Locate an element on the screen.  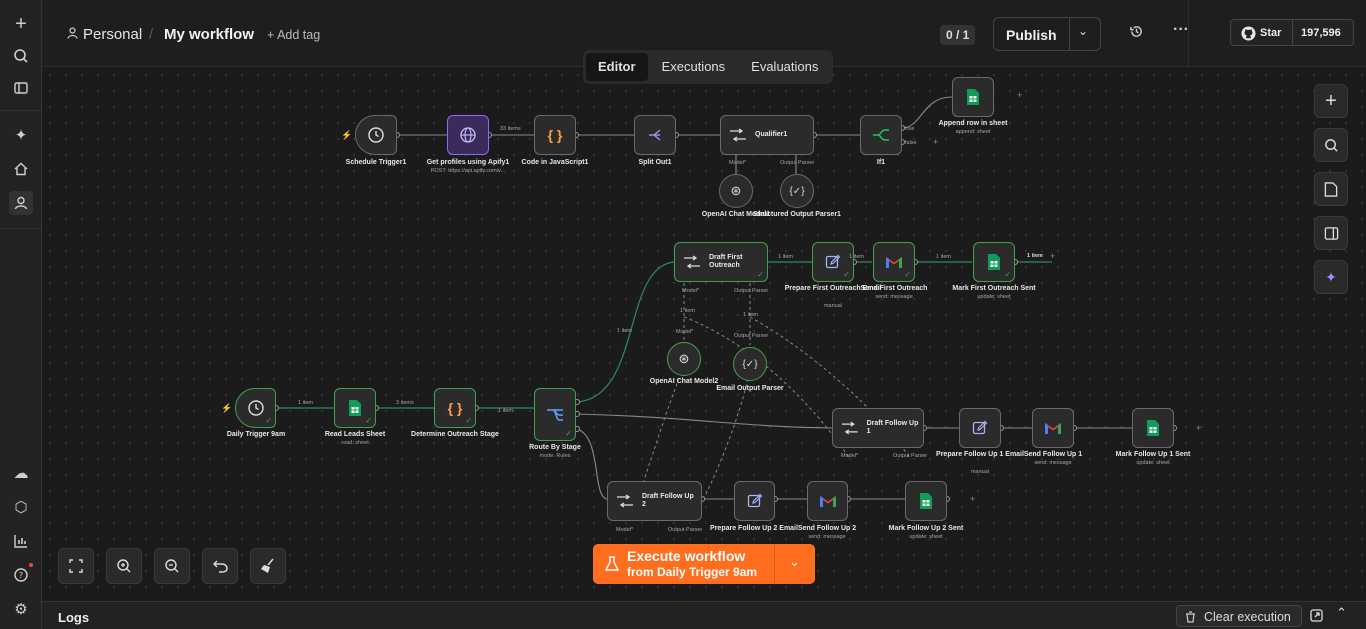
execute-workflow-button: Execute workflow from Daily Trigger 9am is located at coordinates (683, 564).